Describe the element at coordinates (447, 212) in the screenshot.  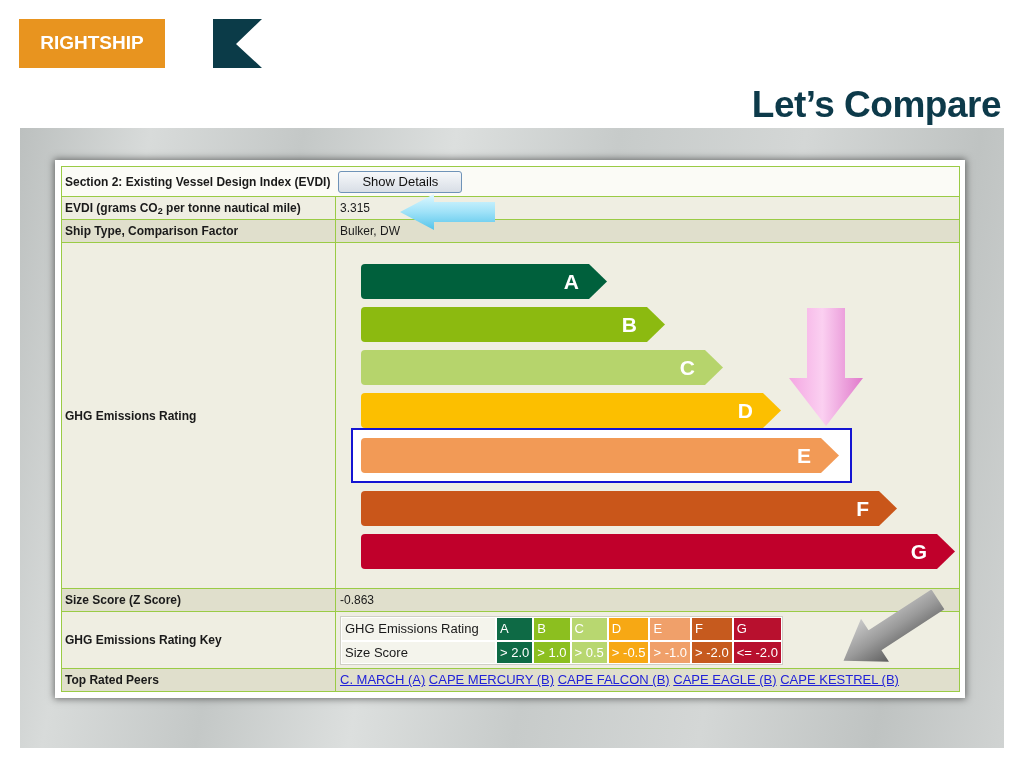
I see `left-arrow-icon` at that location.